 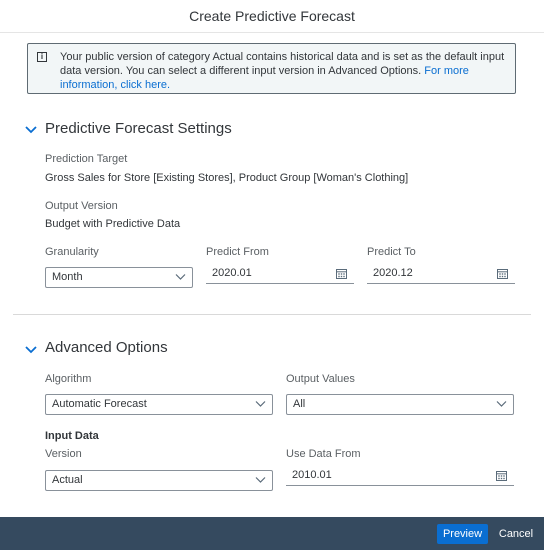 I want to click on algorithm-label: Algorithm, so click(x=68, y=379).